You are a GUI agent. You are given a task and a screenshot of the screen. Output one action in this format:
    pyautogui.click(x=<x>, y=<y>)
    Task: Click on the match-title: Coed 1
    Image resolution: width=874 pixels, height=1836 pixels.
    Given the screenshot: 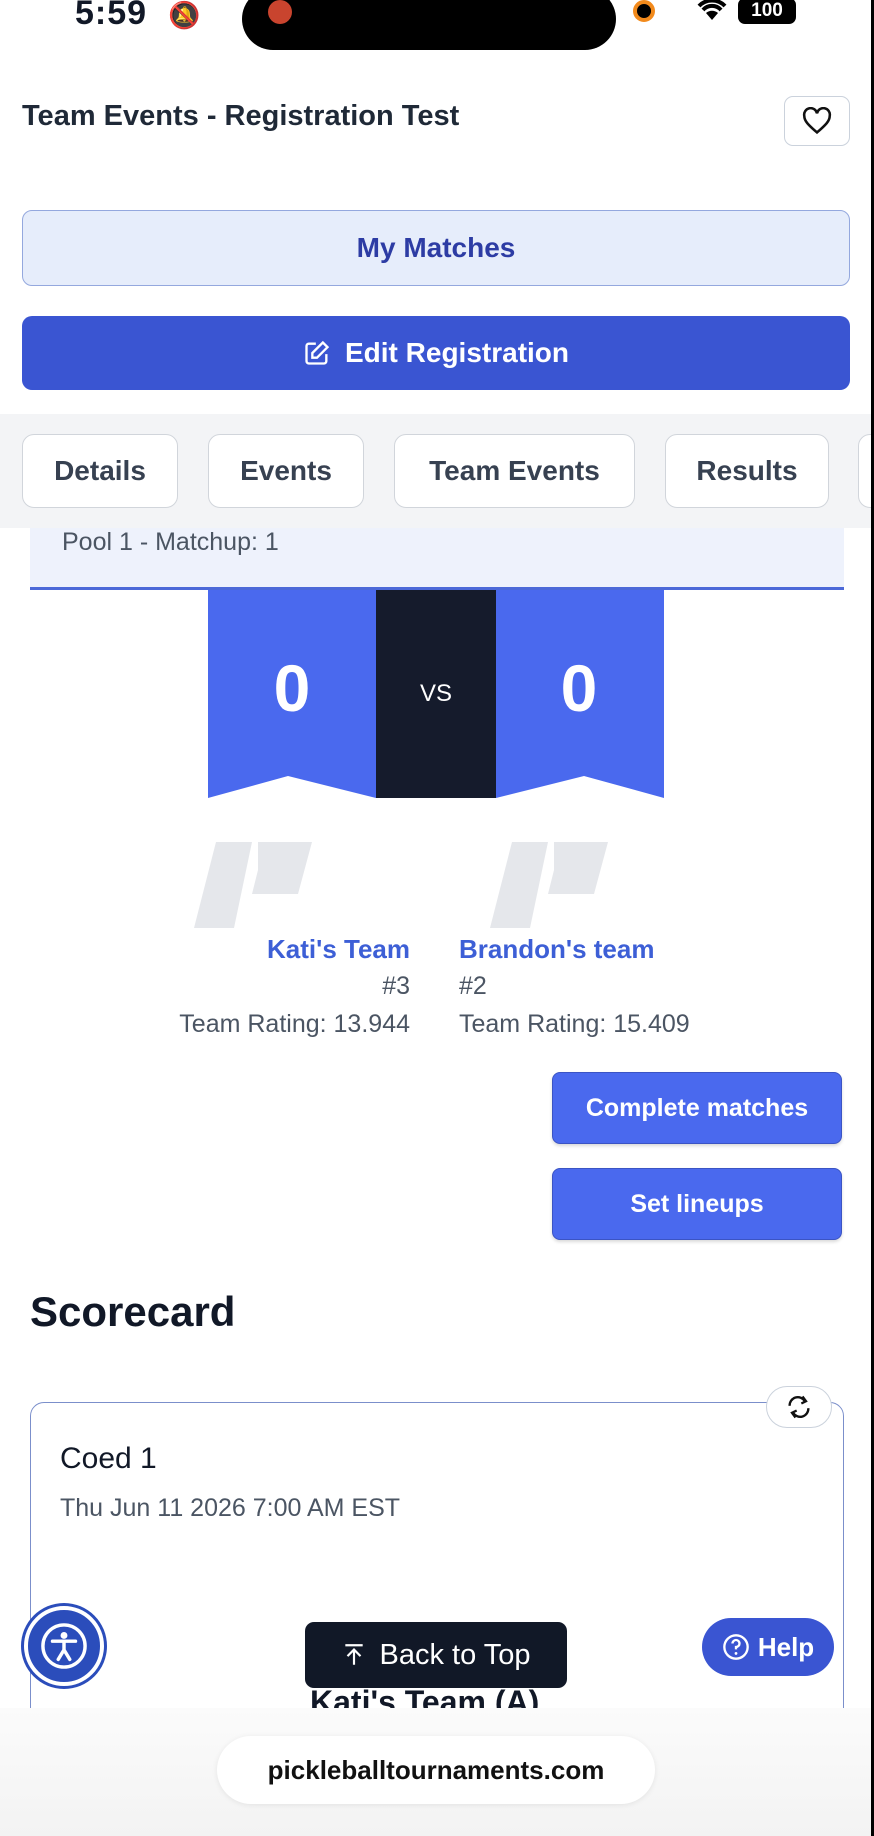 What is the action you would take?
    pyautogui.click(x=108, y=1458)
    